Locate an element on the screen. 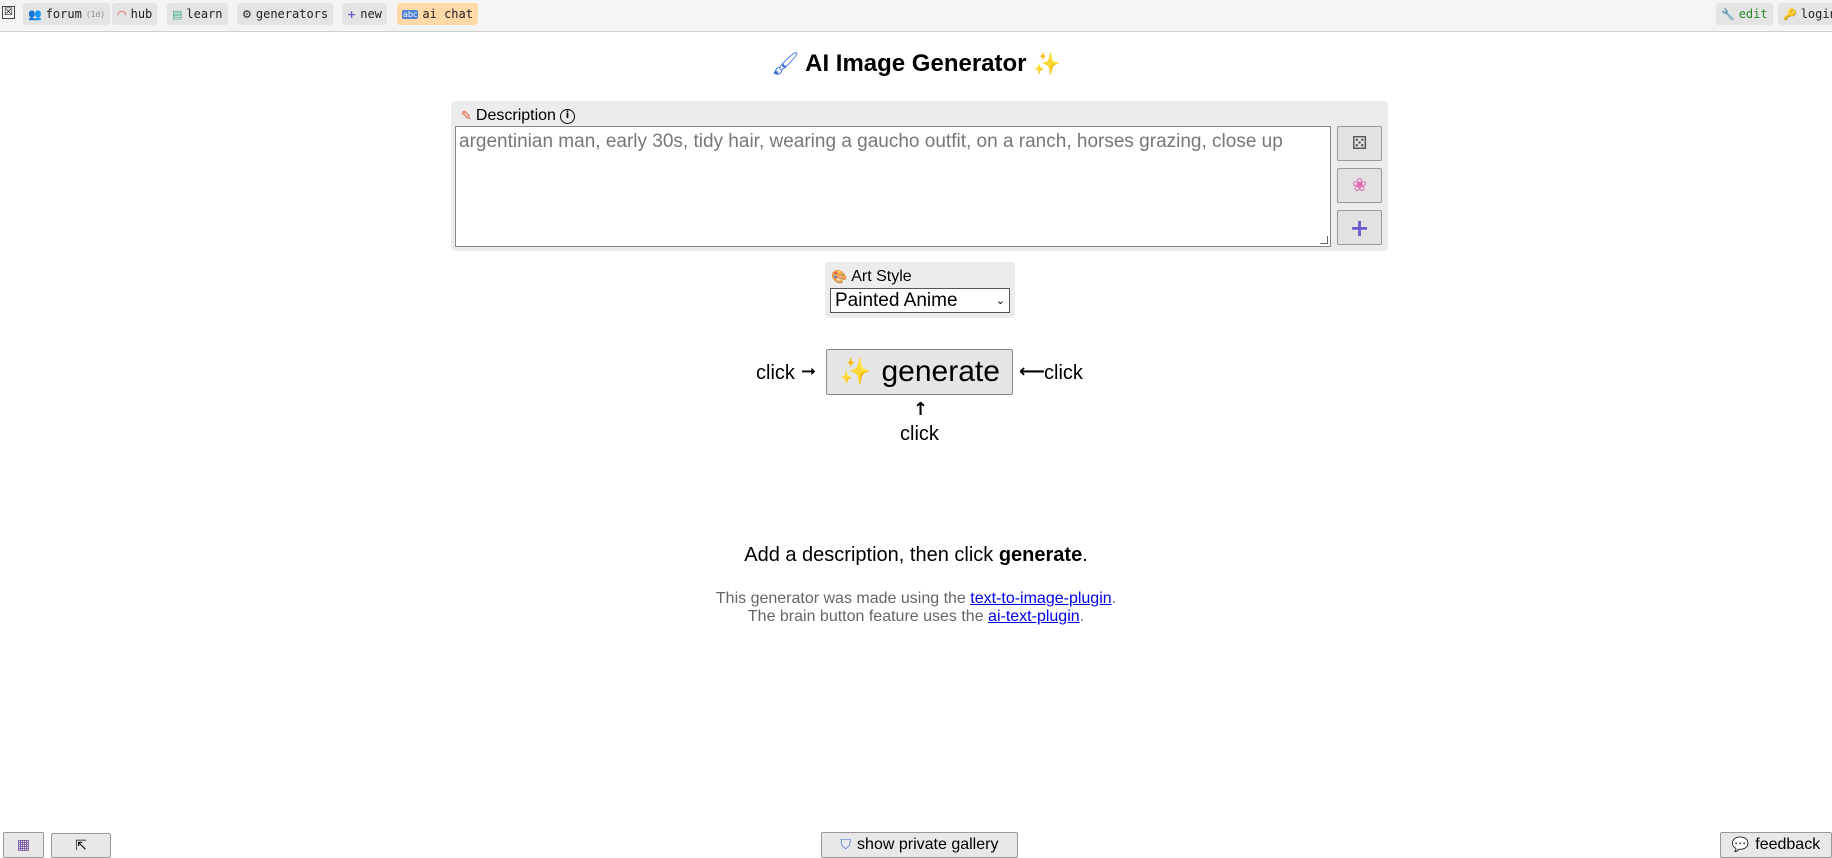 This screenshot has width=1832, height=858. edit-button: 🔧 edit is located at coordinates (1744, 14).